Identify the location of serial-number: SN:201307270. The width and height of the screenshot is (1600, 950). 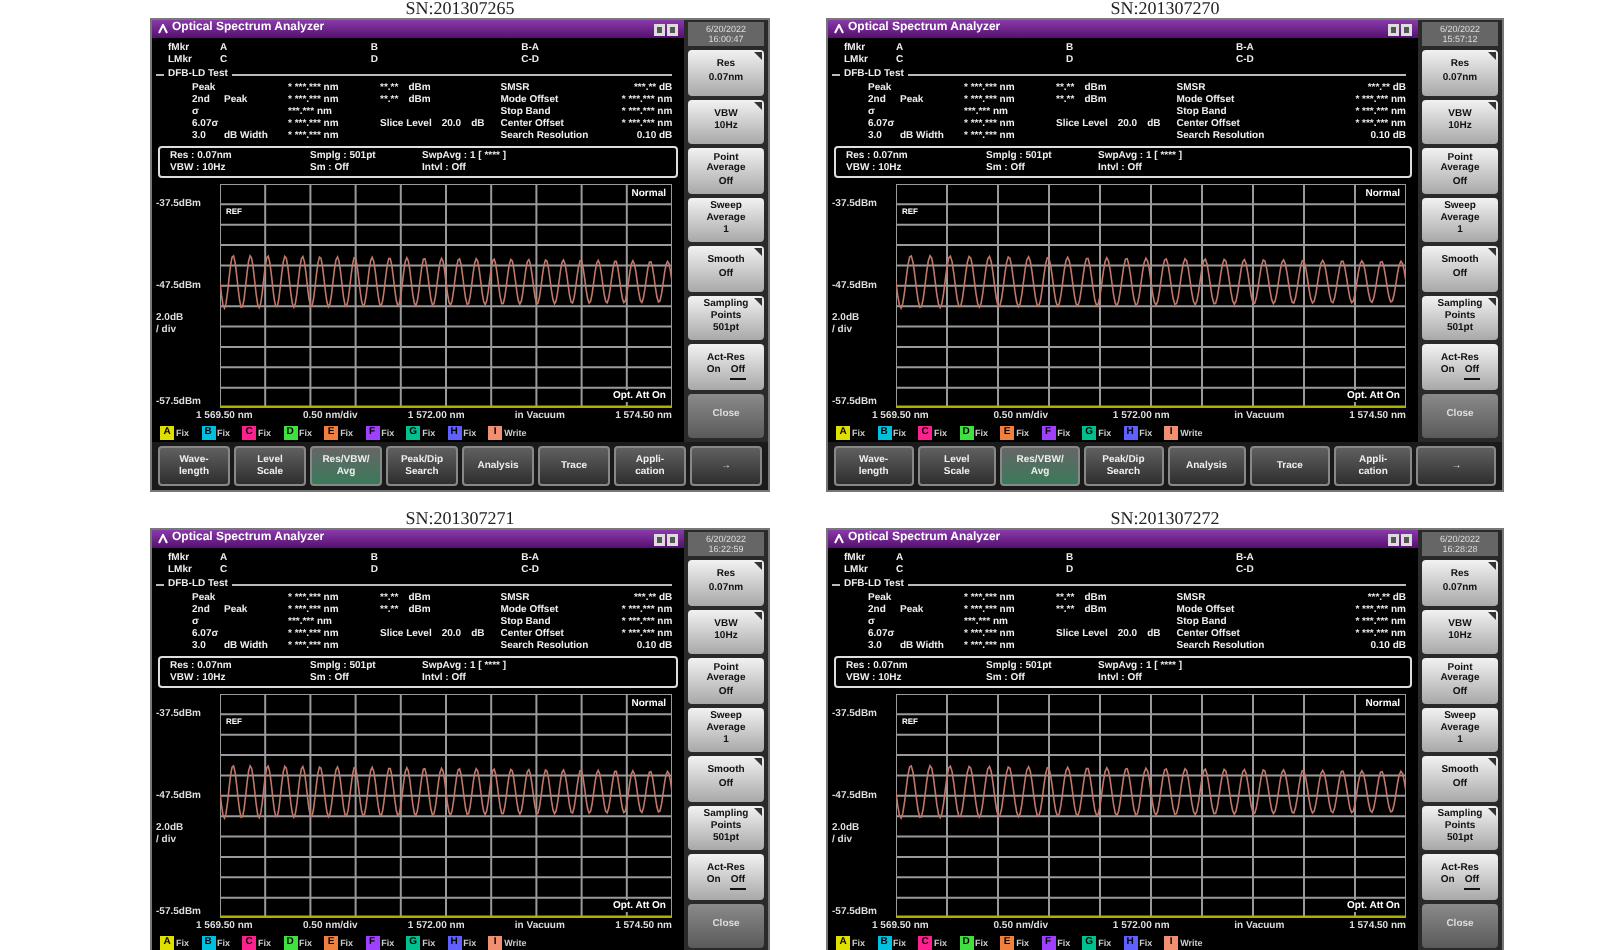
(1165, 9).